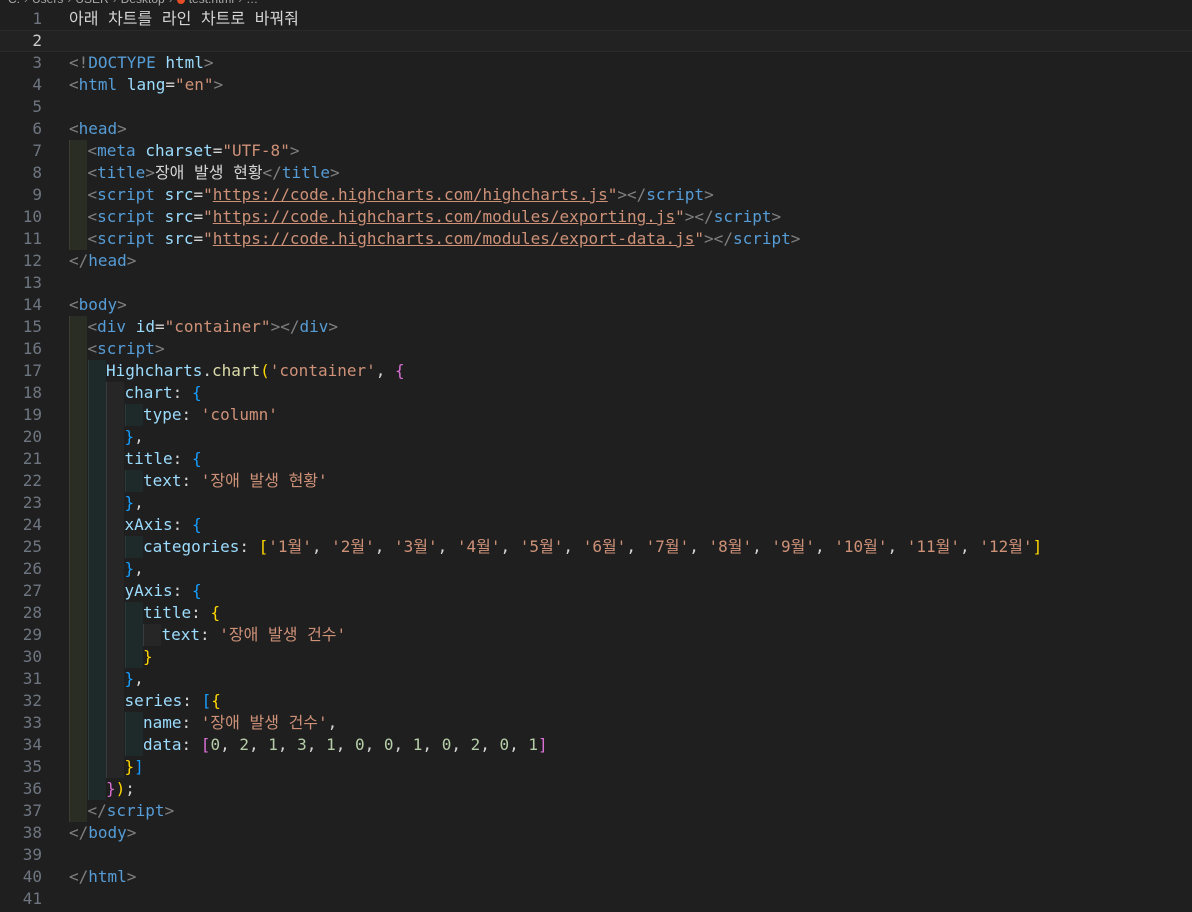 The image size is (1192, 912). What do you see at coordinates (596, 569) in the screenshot?
I see `code-line: 26},` at bounding box center [596, 569].